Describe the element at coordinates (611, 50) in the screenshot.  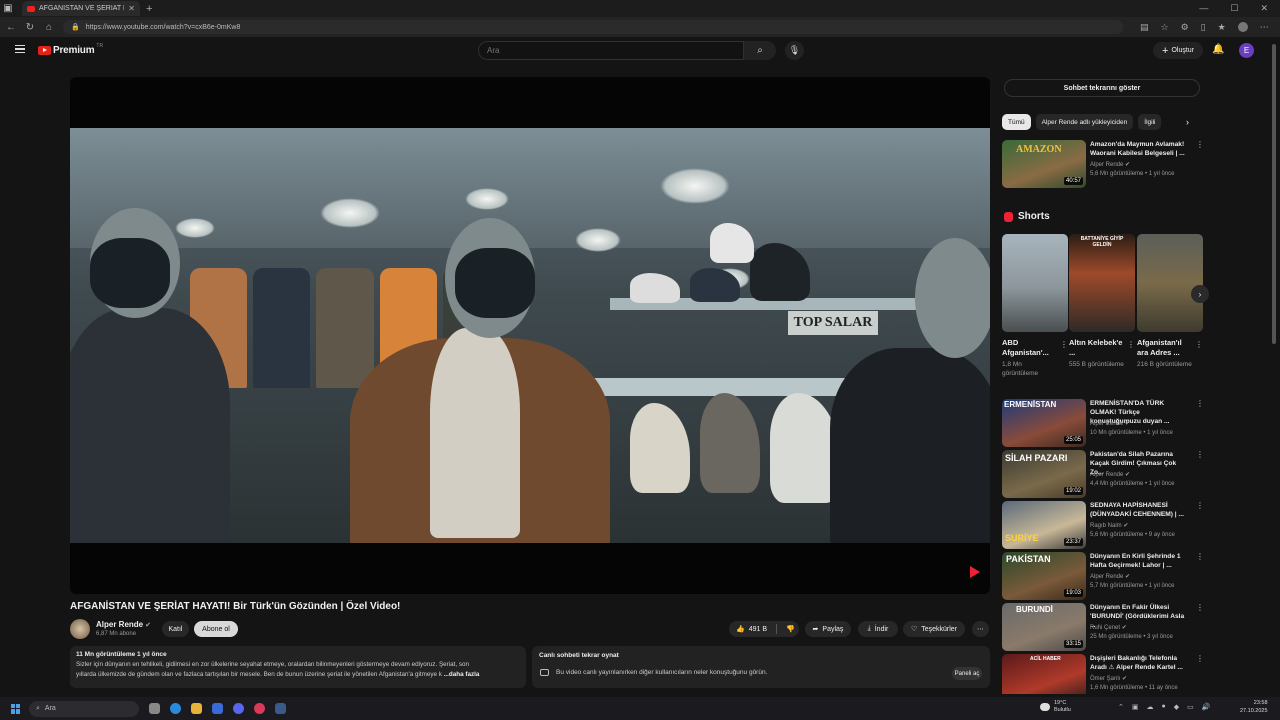
I see `search-input: Ara` at that location.